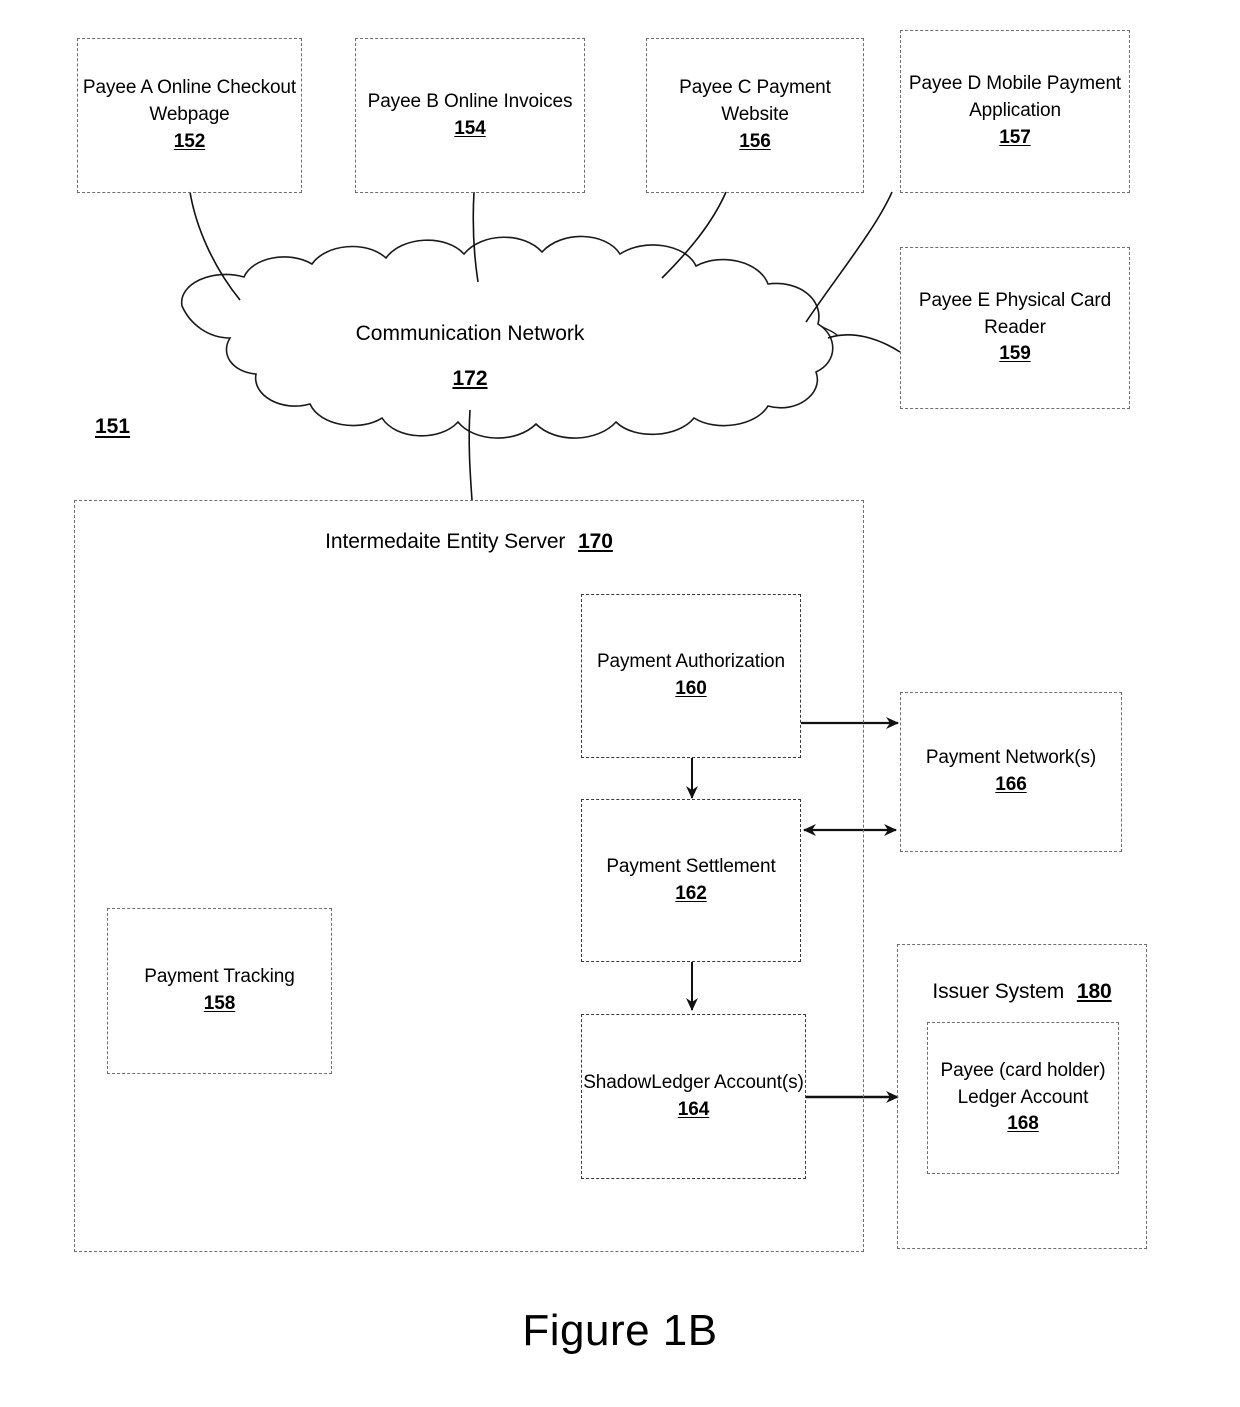 The image size is (1240, 1407). Describe the element at coordinates (1015, 137) in the screenshot. I see `payee-d-ref: 157` at that location.